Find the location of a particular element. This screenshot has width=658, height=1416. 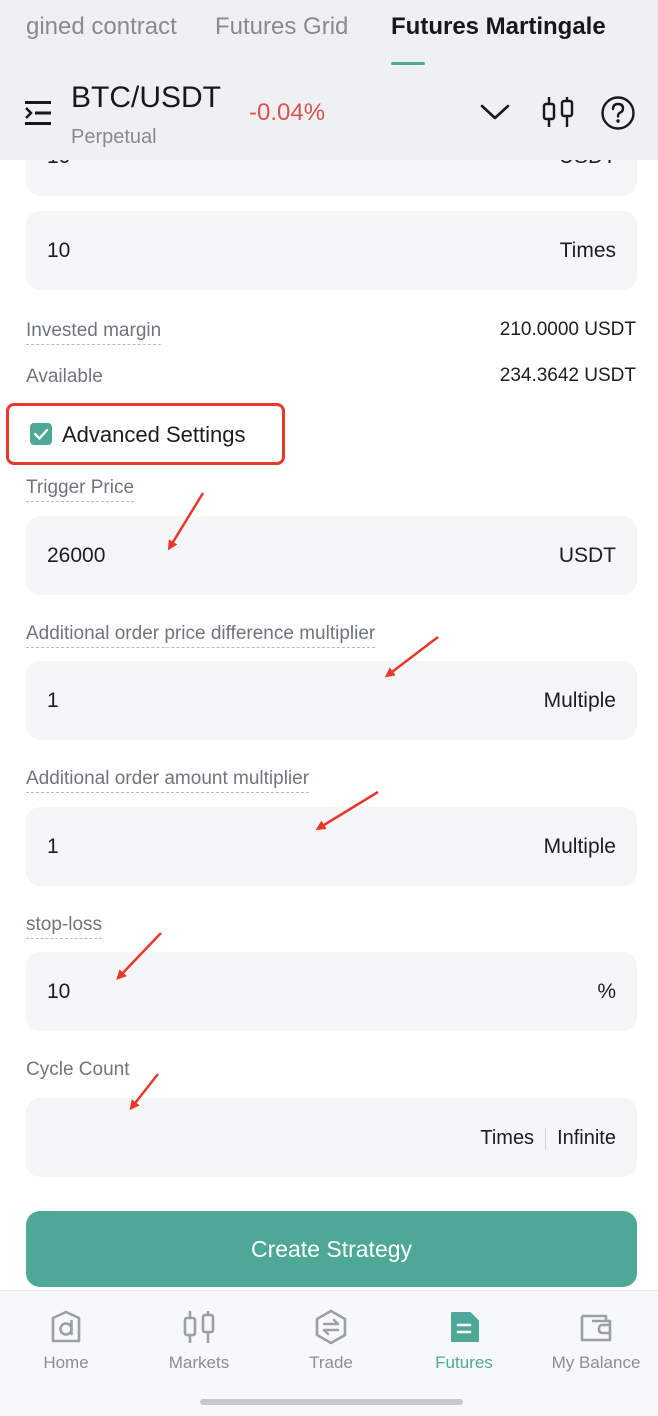

active-tab-indicator is located at coordinates (408, 63).